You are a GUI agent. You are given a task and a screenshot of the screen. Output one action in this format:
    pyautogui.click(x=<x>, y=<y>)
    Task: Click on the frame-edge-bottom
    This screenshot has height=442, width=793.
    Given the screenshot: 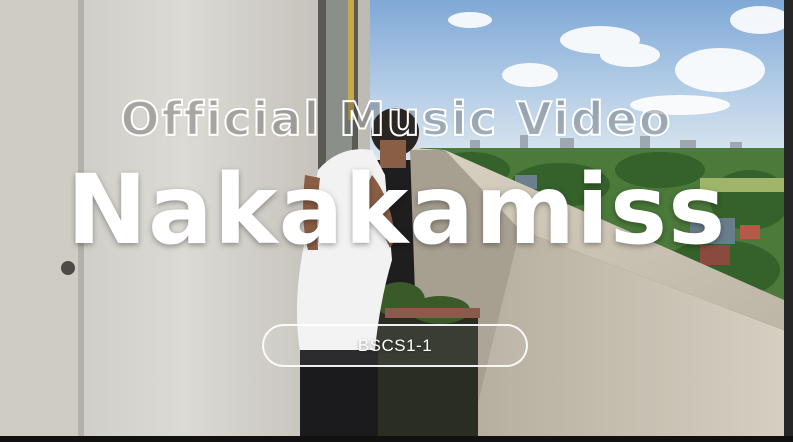 What is the action you would take?
    pyautogui.click(x=396, y=439)
    